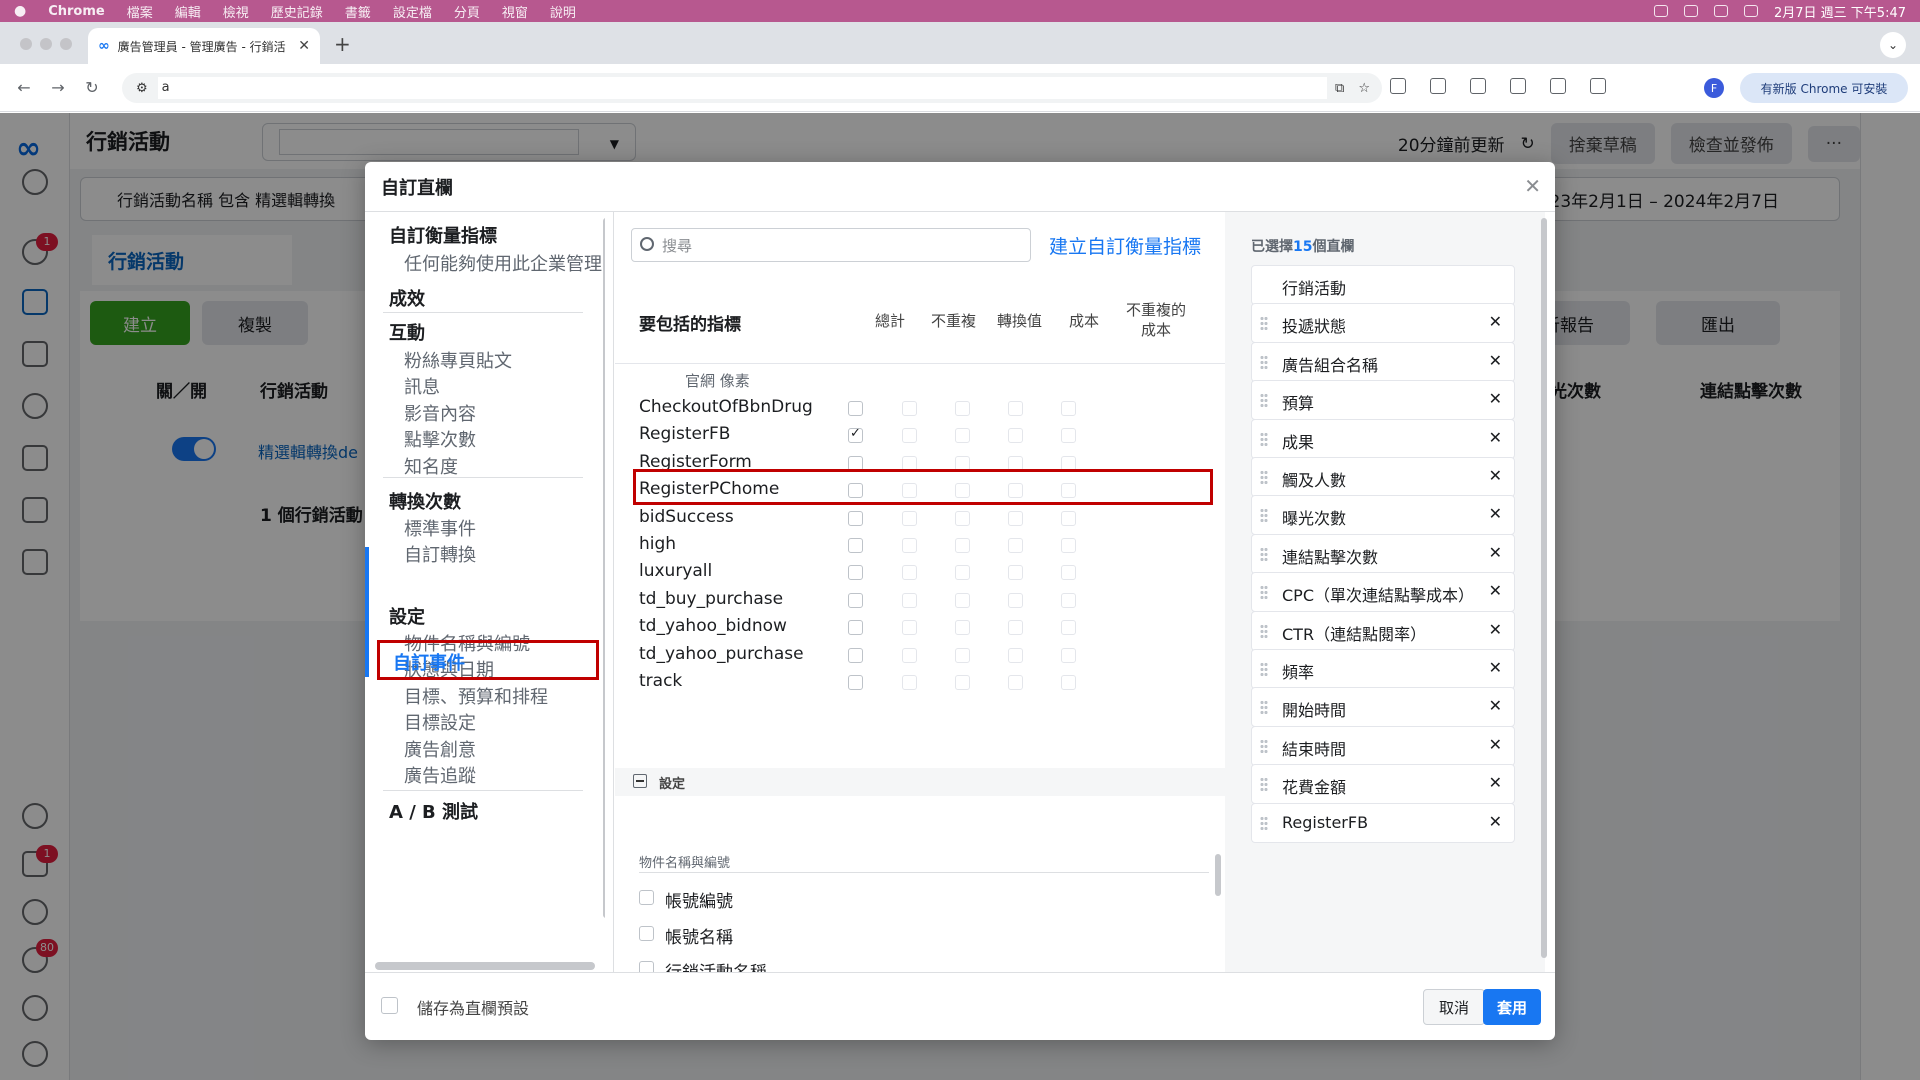 The height and width of the screenshot is (1080, 1920). I want to click on selected-column-item: 觸及人數 ✕, so click(1383, 477).